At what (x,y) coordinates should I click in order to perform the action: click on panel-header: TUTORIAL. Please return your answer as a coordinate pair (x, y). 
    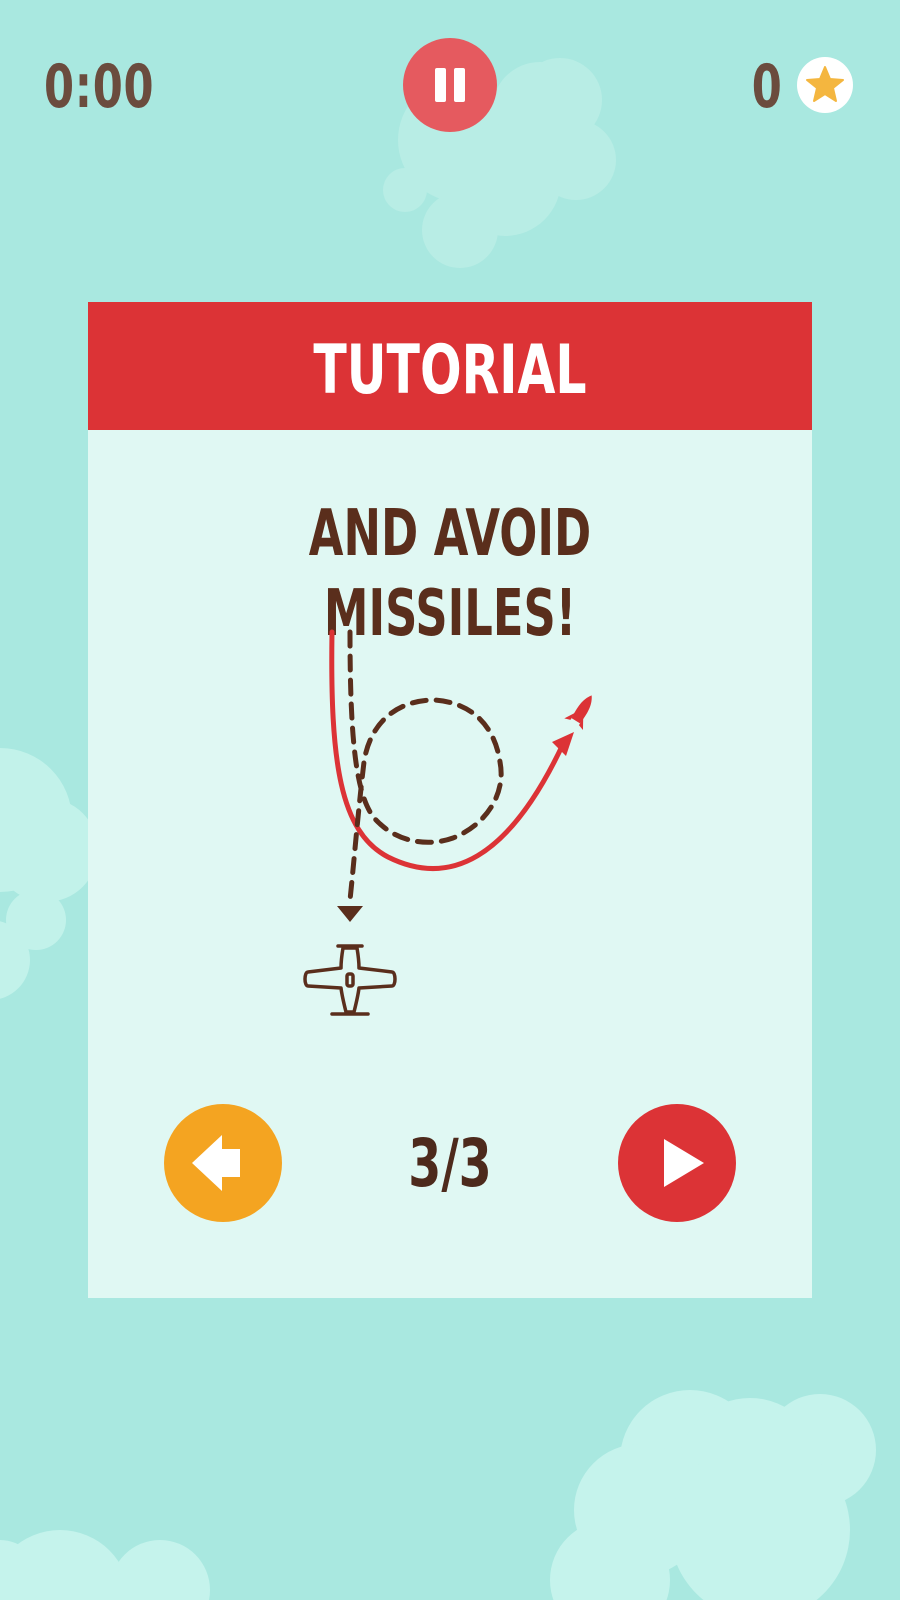
    Looking at the image, I should click on (450, 366).